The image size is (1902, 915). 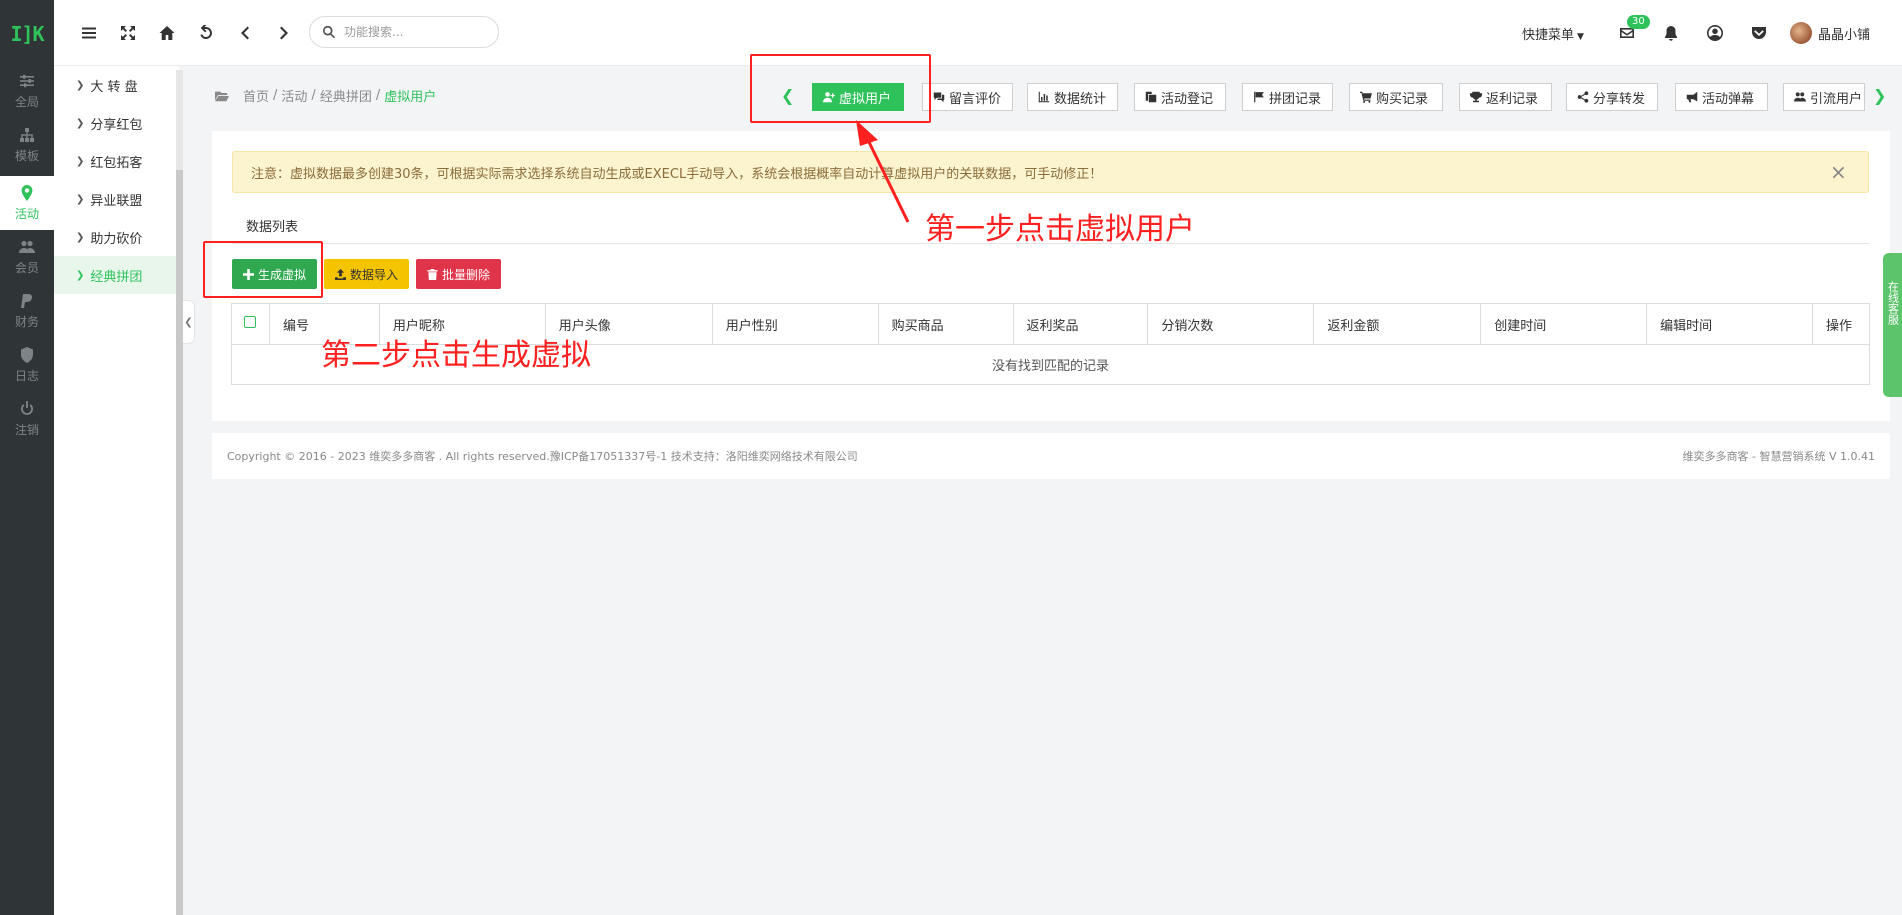 What do you see at coordinates (189, 322) in the screenshot?
I see `sidebar-collapse-toggle: ❮` at bounding box center [189, 322].